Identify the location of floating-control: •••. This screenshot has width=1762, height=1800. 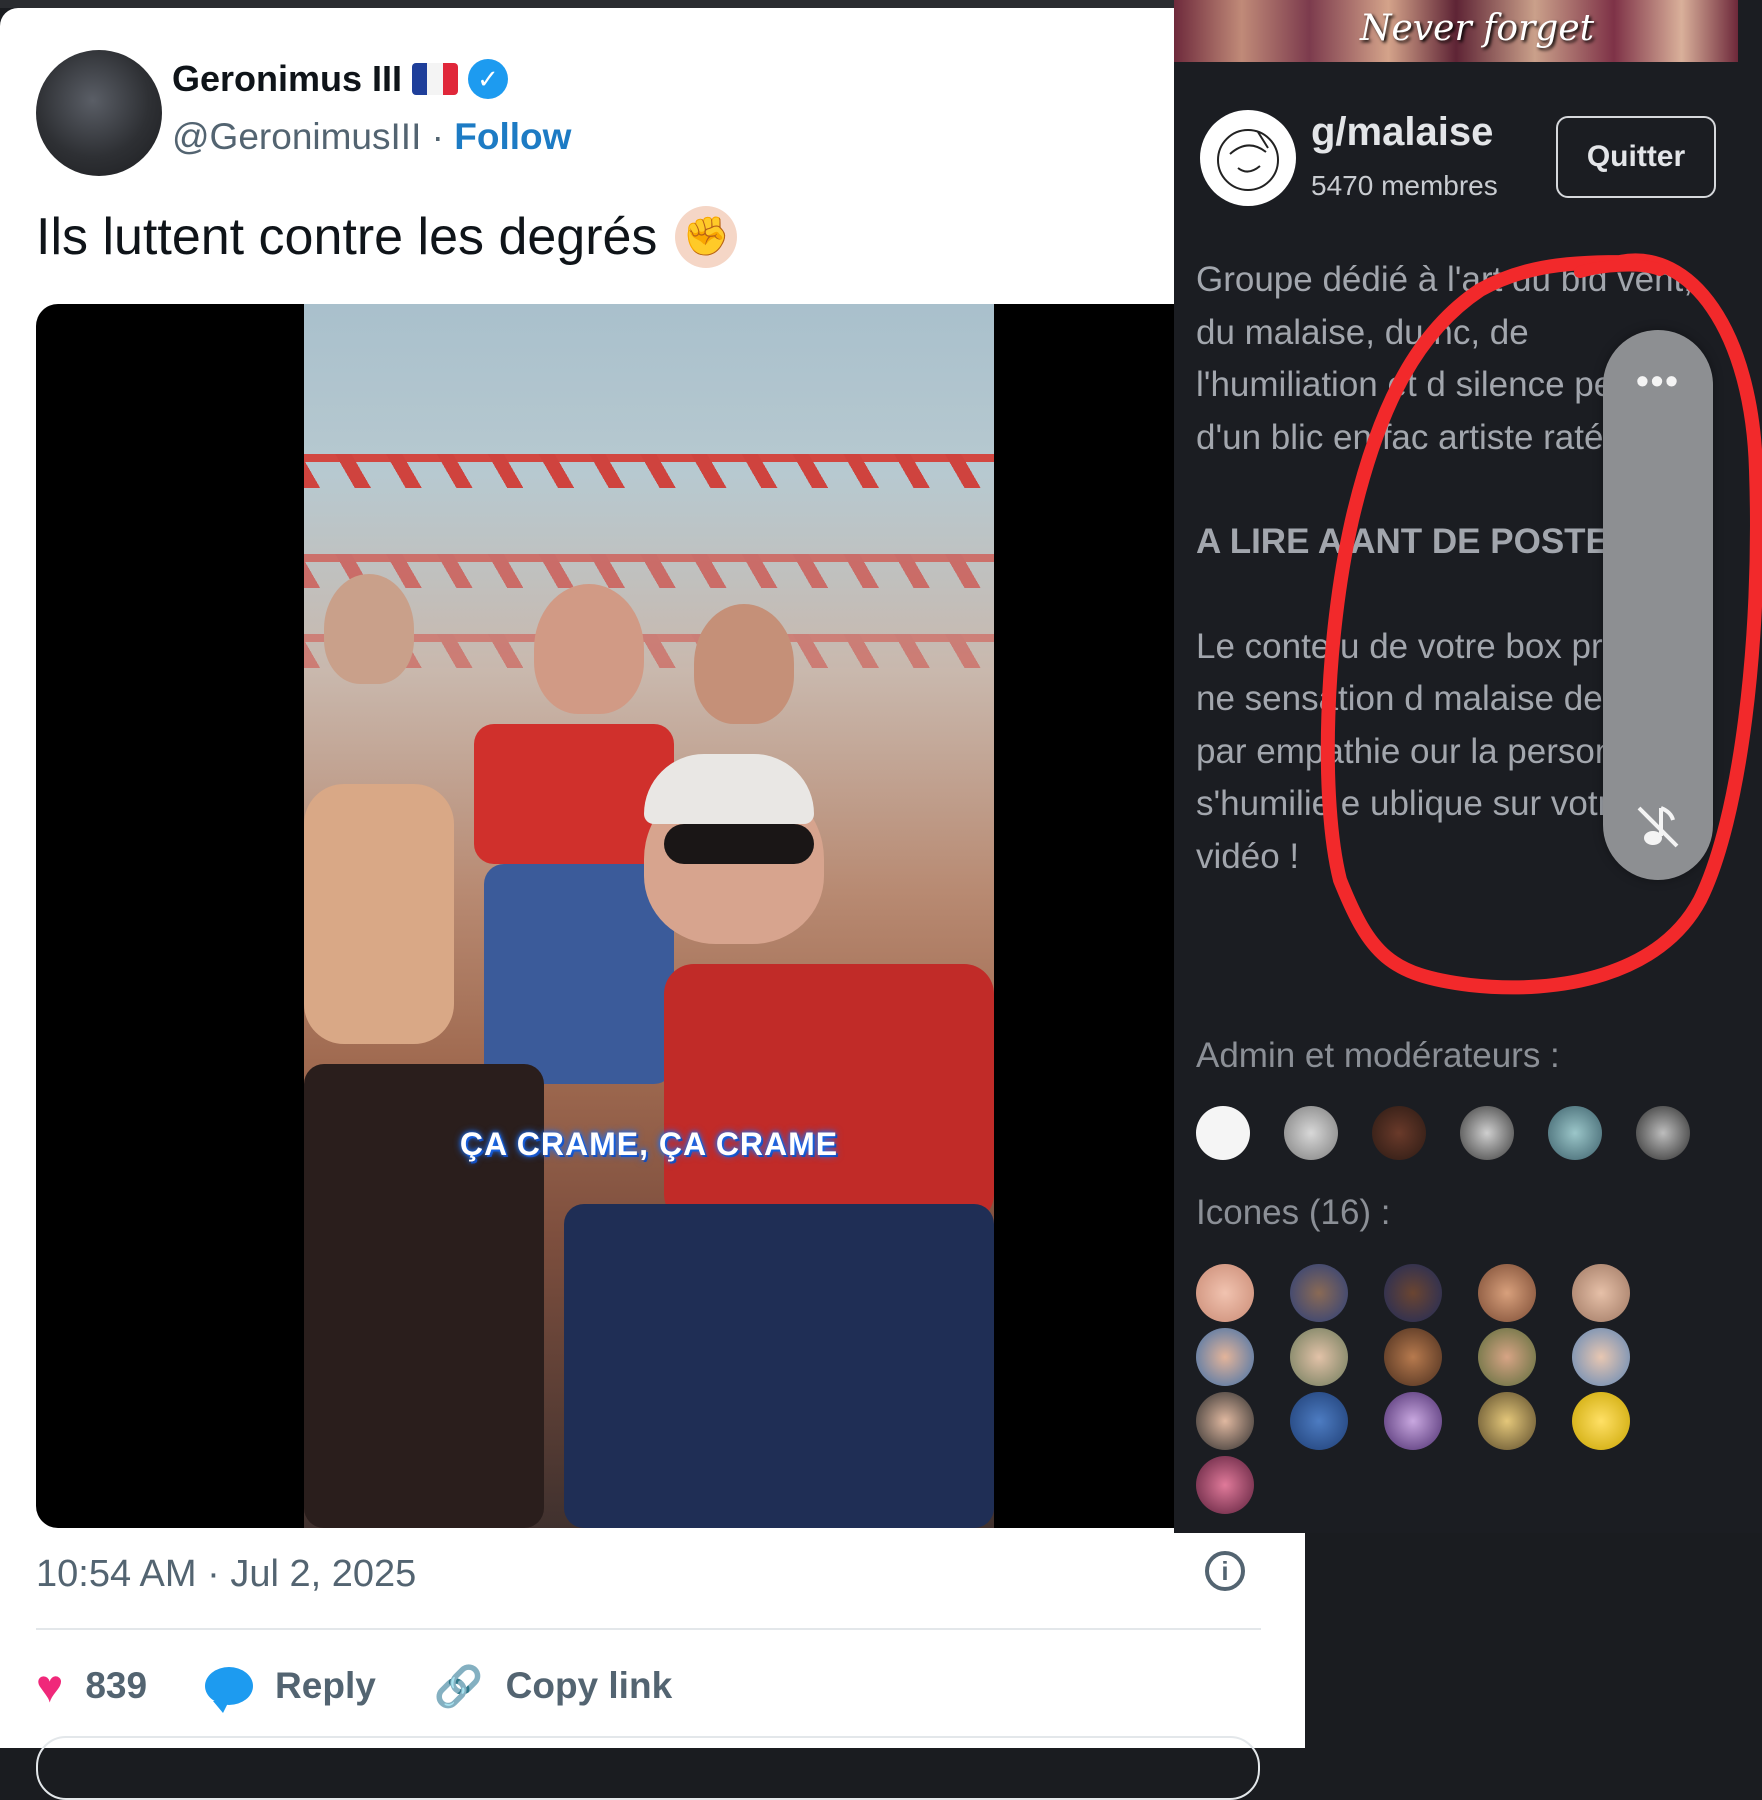
(1658, 605).